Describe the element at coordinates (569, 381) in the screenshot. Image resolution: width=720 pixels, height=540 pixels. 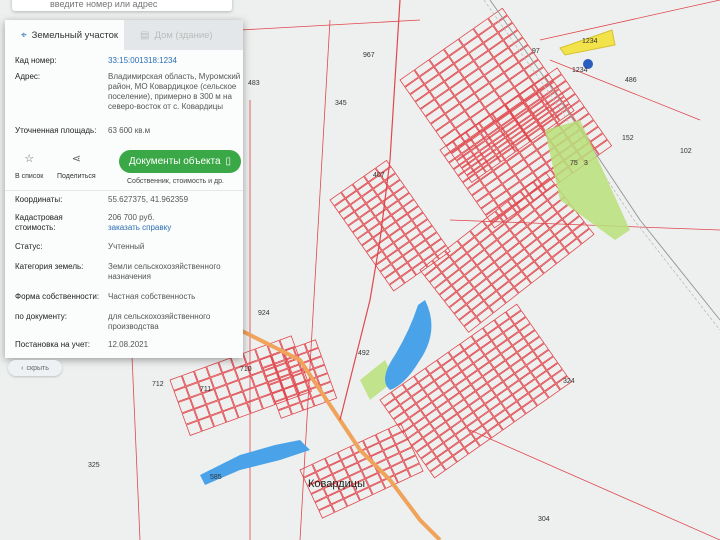
I see `map-label: 324` at that location.